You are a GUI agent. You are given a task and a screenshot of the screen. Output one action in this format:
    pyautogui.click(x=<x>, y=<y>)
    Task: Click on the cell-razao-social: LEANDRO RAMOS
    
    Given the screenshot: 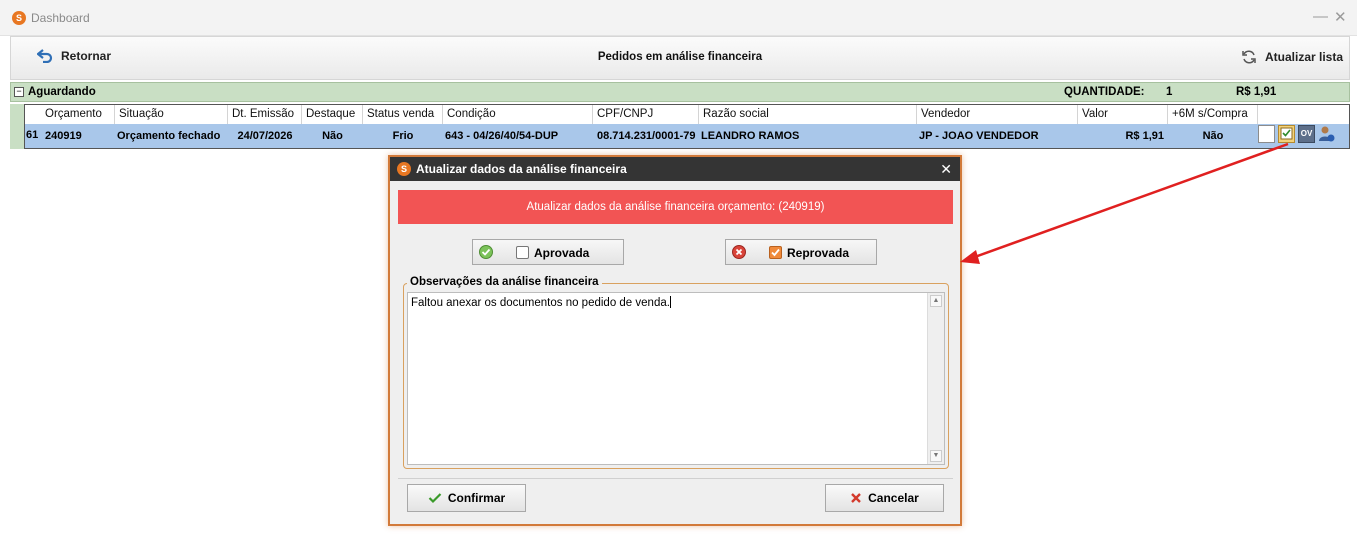 What is the action you would take?
    pyautogui.click(x=750, y=136)
    